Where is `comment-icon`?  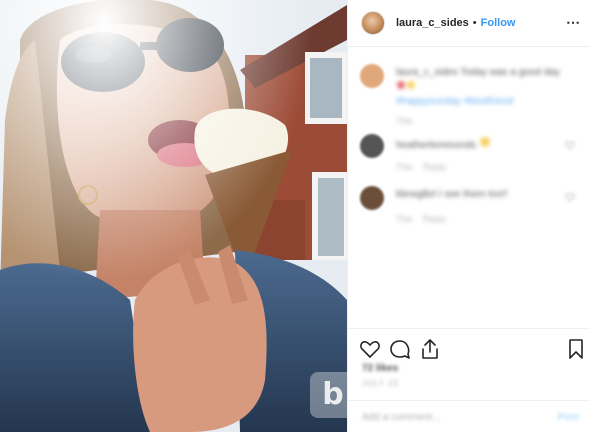 comment-icon is located at coordinates (400, 349).